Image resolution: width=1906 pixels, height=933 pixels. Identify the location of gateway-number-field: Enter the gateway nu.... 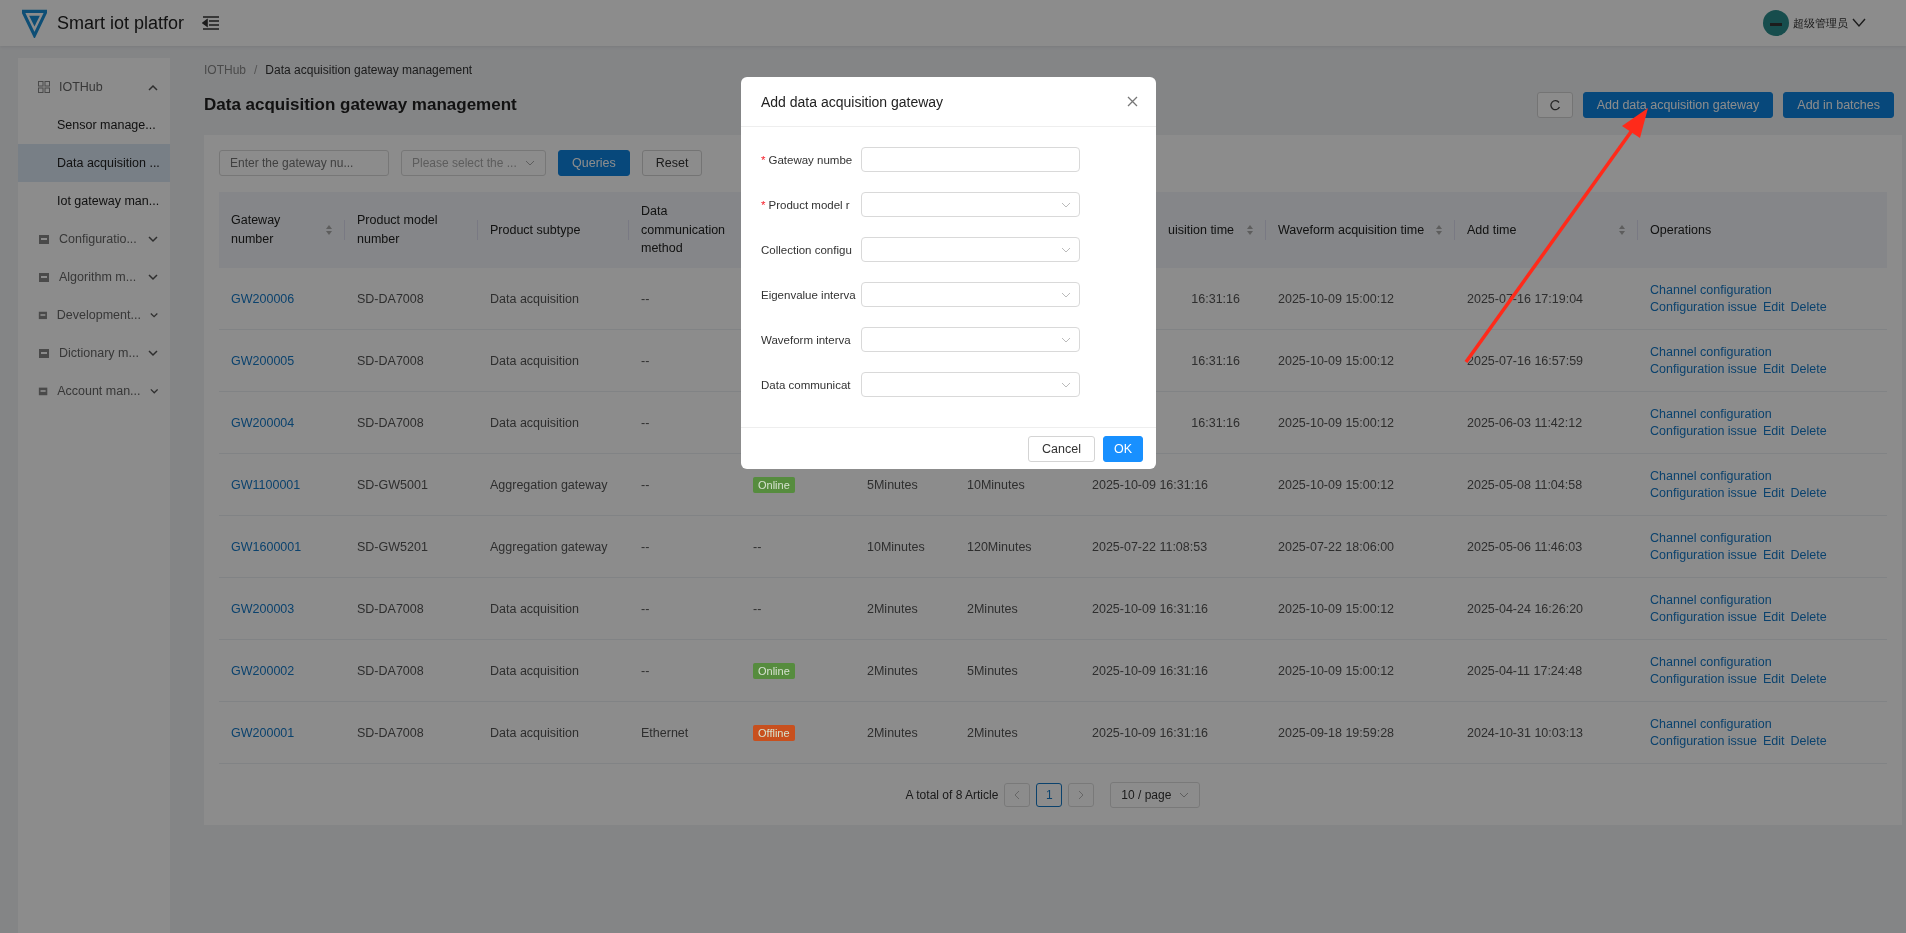
(304, 163).